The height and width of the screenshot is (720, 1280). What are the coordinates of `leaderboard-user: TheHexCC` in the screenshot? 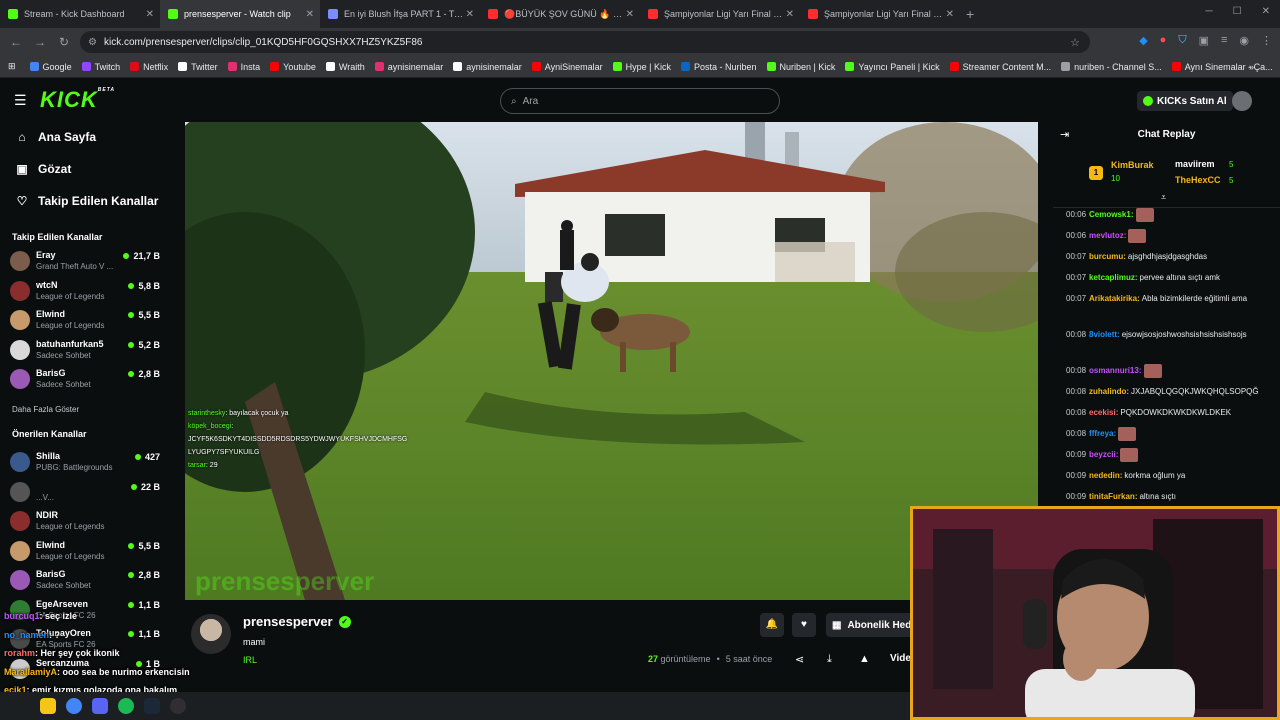 It's located at (1198, 180).